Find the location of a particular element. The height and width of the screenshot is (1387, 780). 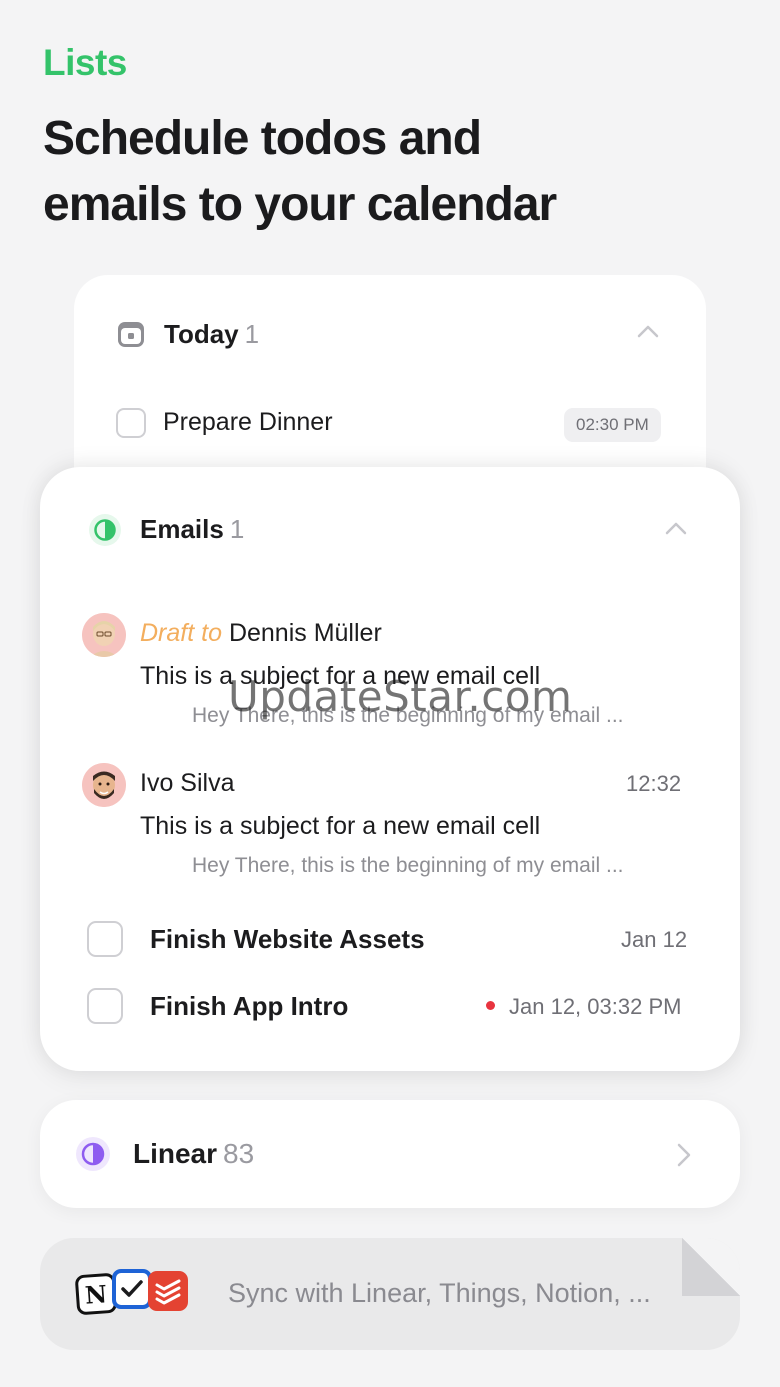

section-eyebrow: Lists is located at coordinates (85, 62).